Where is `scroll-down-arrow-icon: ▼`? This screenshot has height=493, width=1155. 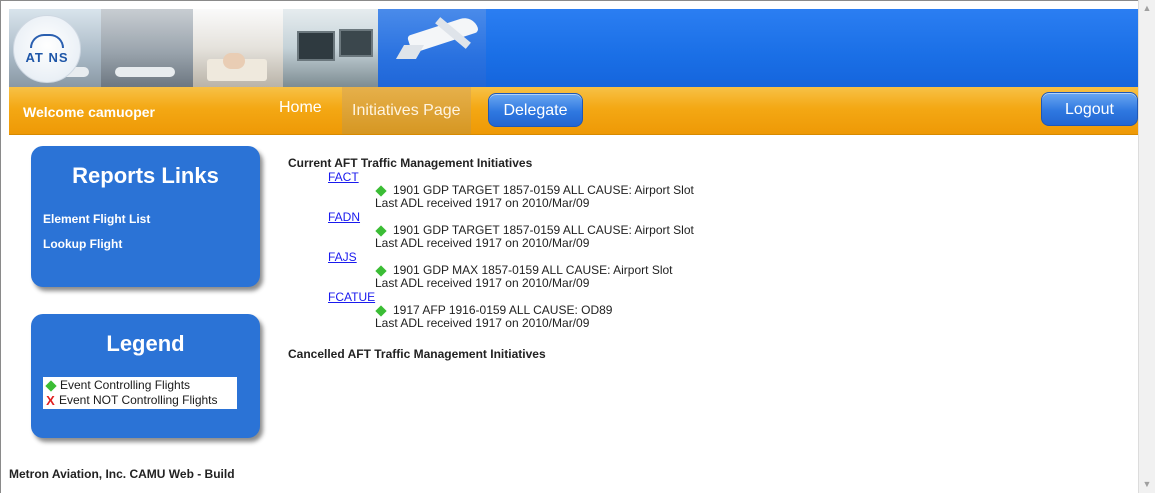 scroll-down-arrow-icon: ▼ is located at coordinates (1147, 484).